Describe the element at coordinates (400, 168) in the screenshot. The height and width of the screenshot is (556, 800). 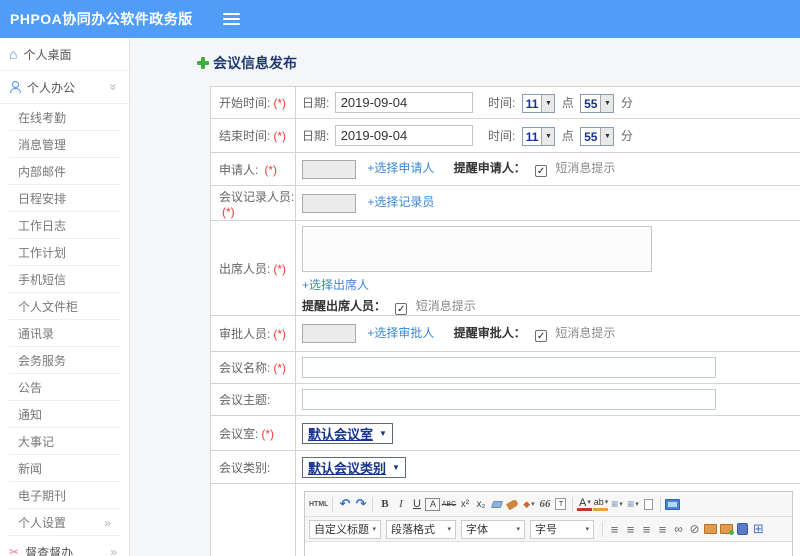
I see `select-applicant-link: +选择申请人` at that location.